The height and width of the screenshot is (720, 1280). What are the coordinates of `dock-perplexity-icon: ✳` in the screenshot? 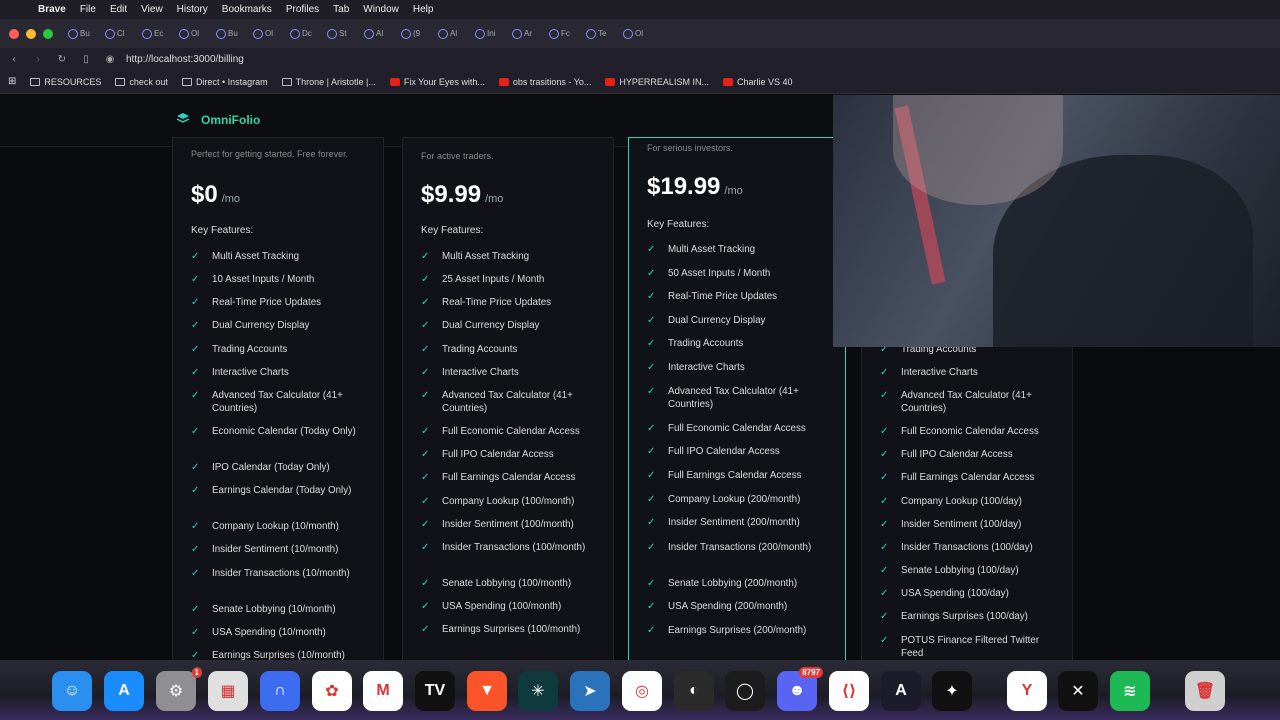 It's located at (538, 691).